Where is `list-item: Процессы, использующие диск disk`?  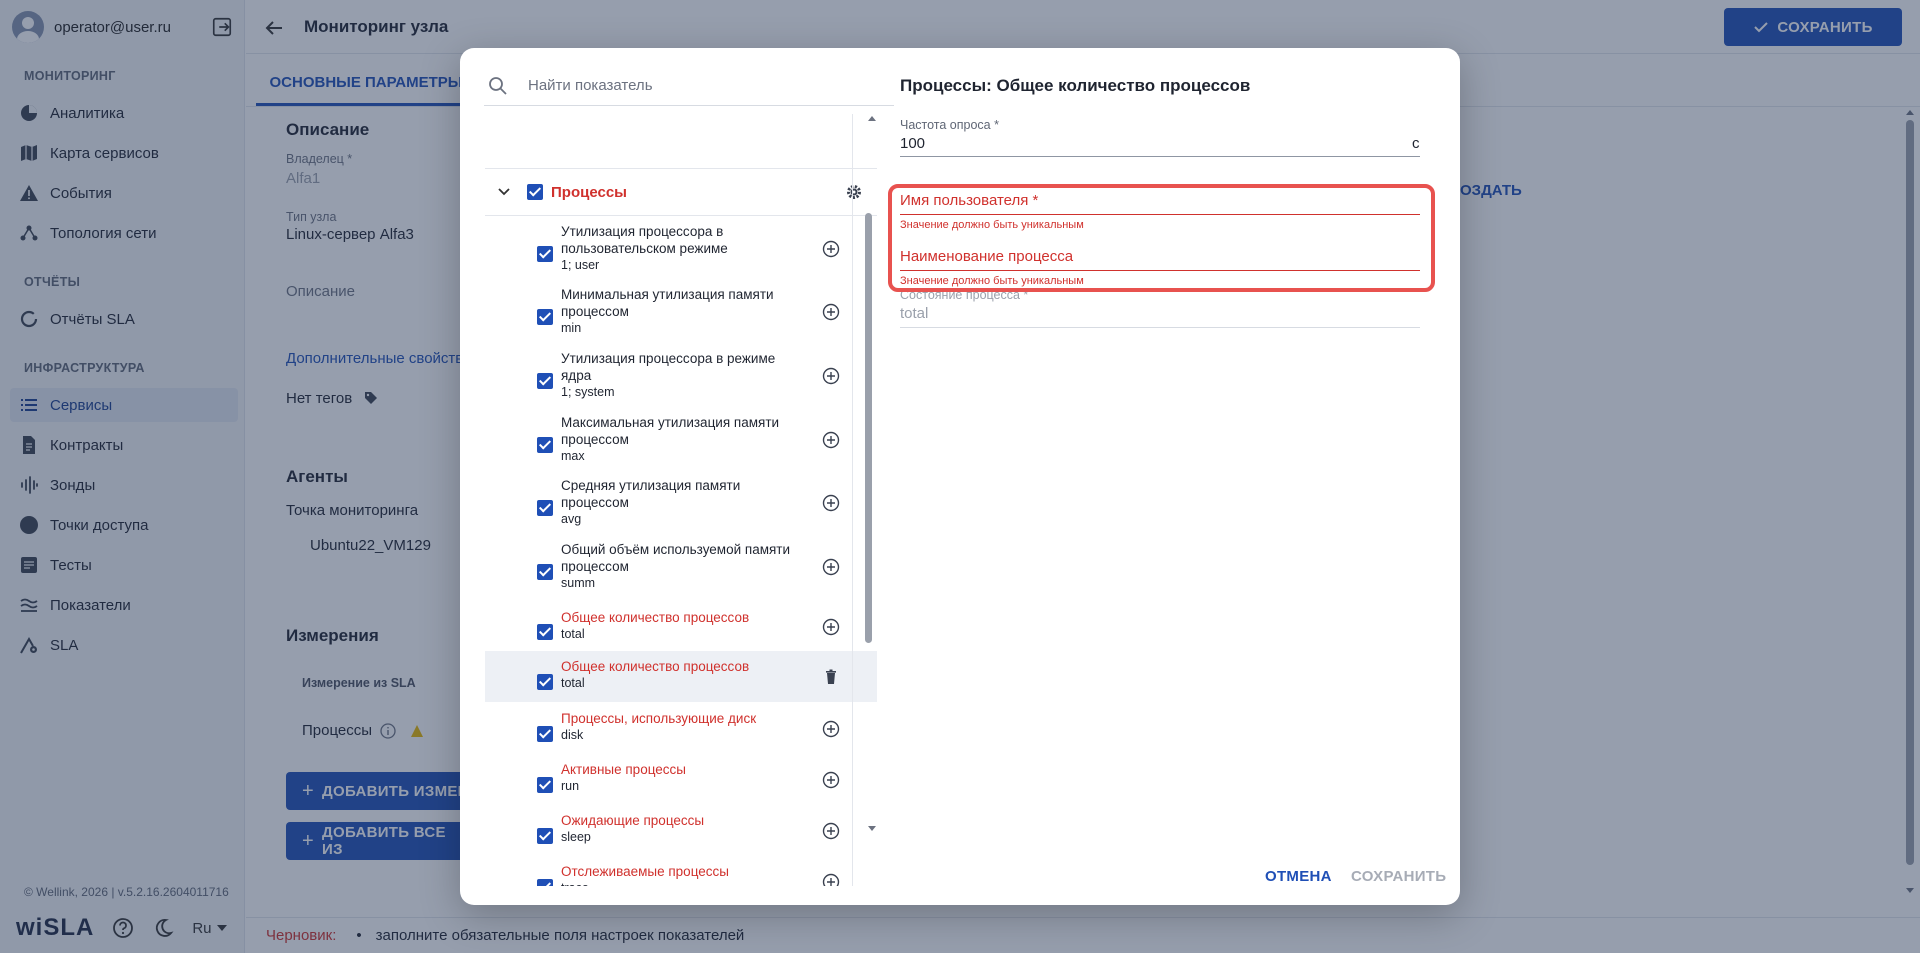
list-item: Процессы, использующие диск disk is located at coordinates (681, 728).